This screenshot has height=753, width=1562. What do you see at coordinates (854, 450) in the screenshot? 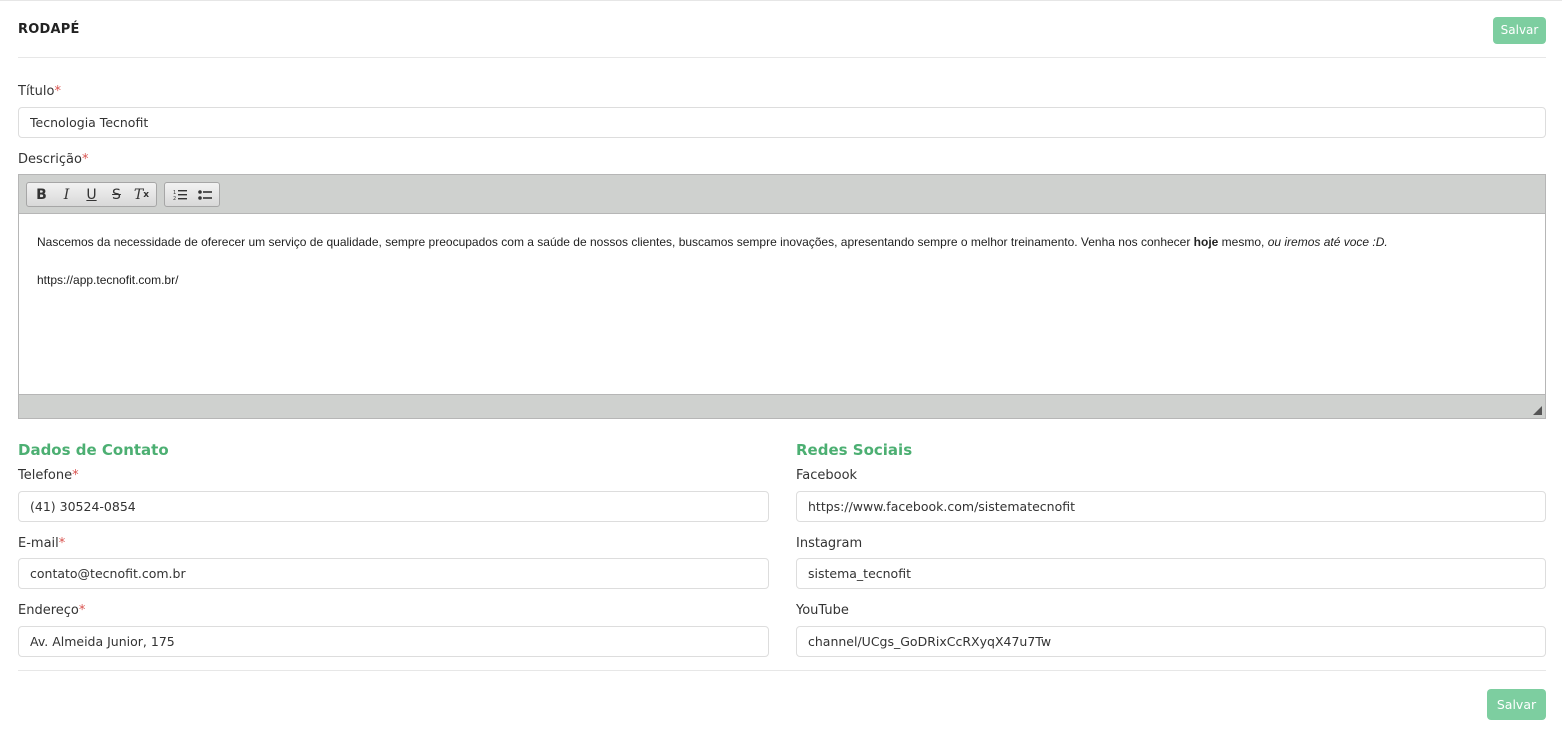
I see `social-section-title: Redes Sociais` at bounding box center [854, 450].